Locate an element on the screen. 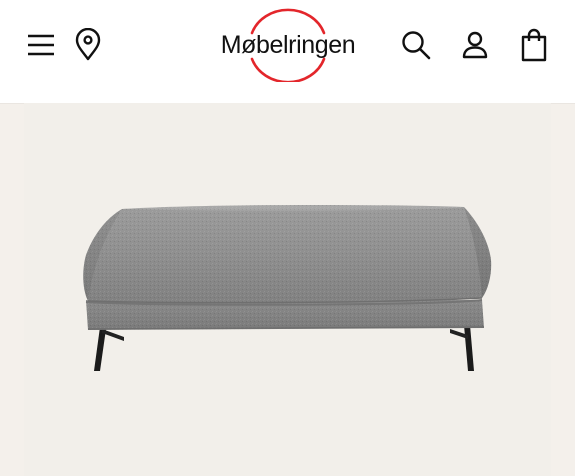 Image resolution: width=575 pixels, height=476 pixels. site-logo: Møbelringen is located at coordinates (288, 45).